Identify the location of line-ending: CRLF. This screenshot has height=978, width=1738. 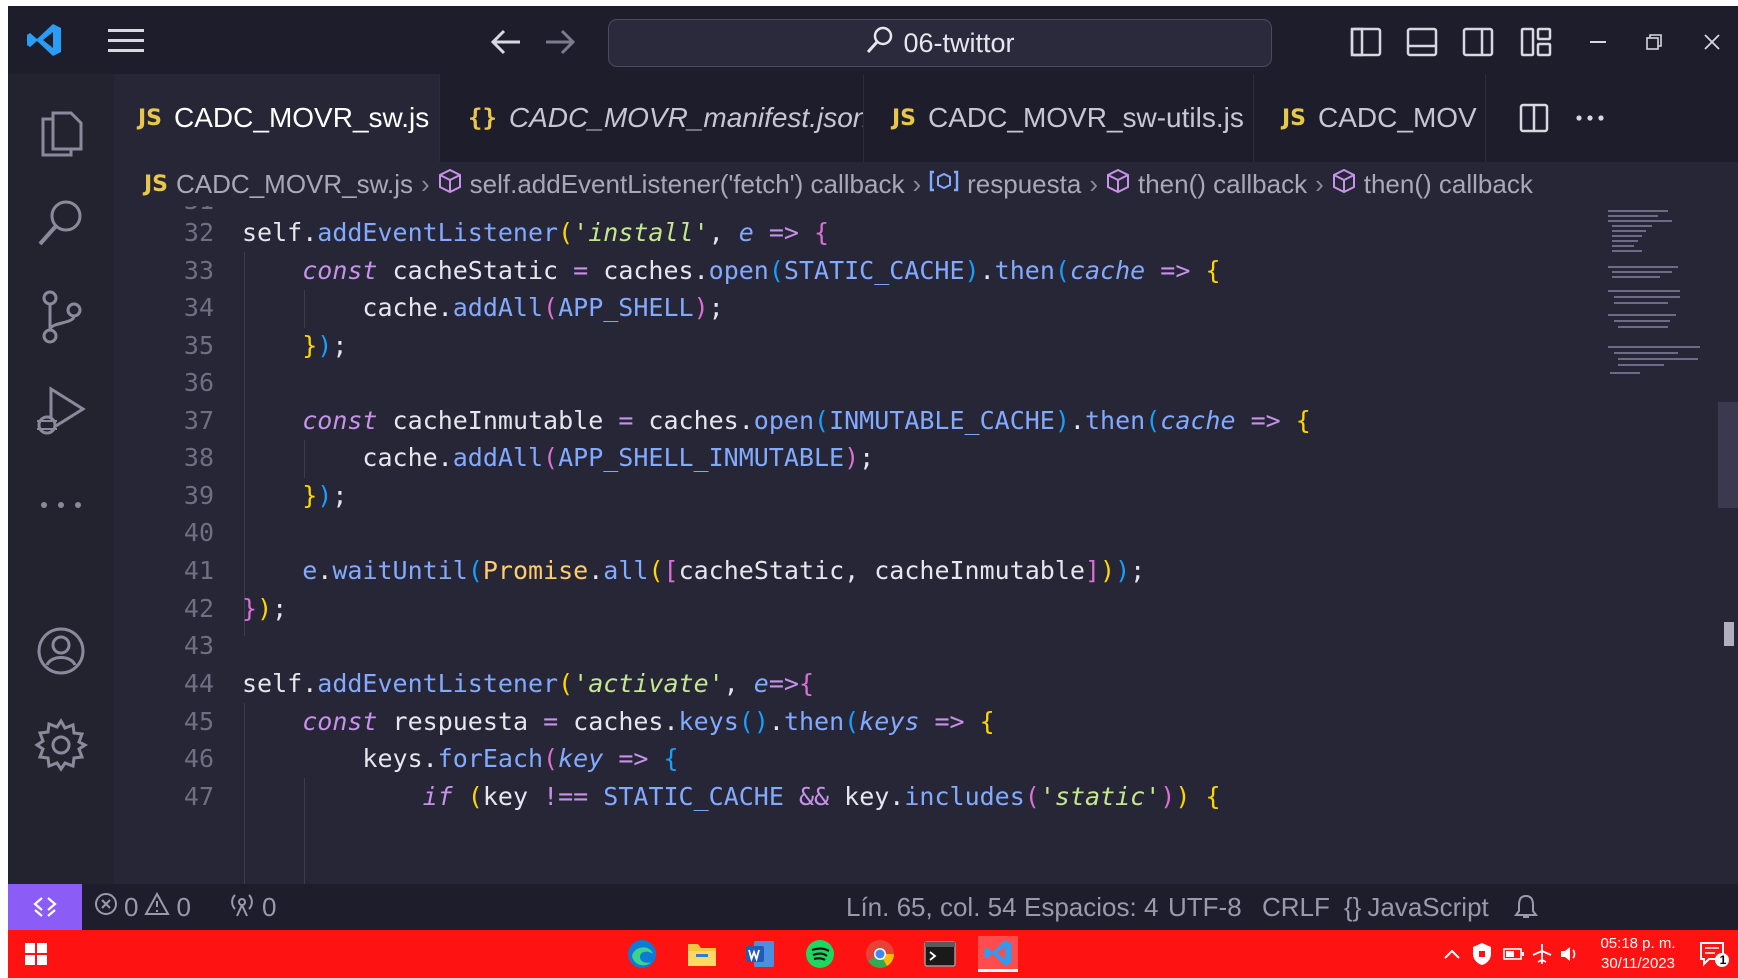
(1296, 907).